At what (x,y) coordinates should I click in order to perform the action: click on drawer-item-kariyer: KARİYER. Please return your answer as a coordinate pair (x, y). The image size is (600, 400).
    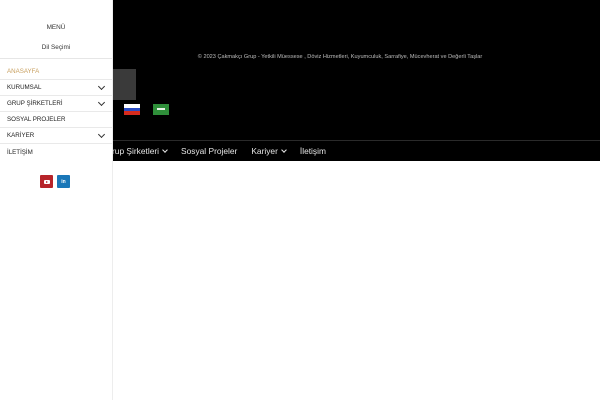
    Looking at the image, I should click on (56, 136).